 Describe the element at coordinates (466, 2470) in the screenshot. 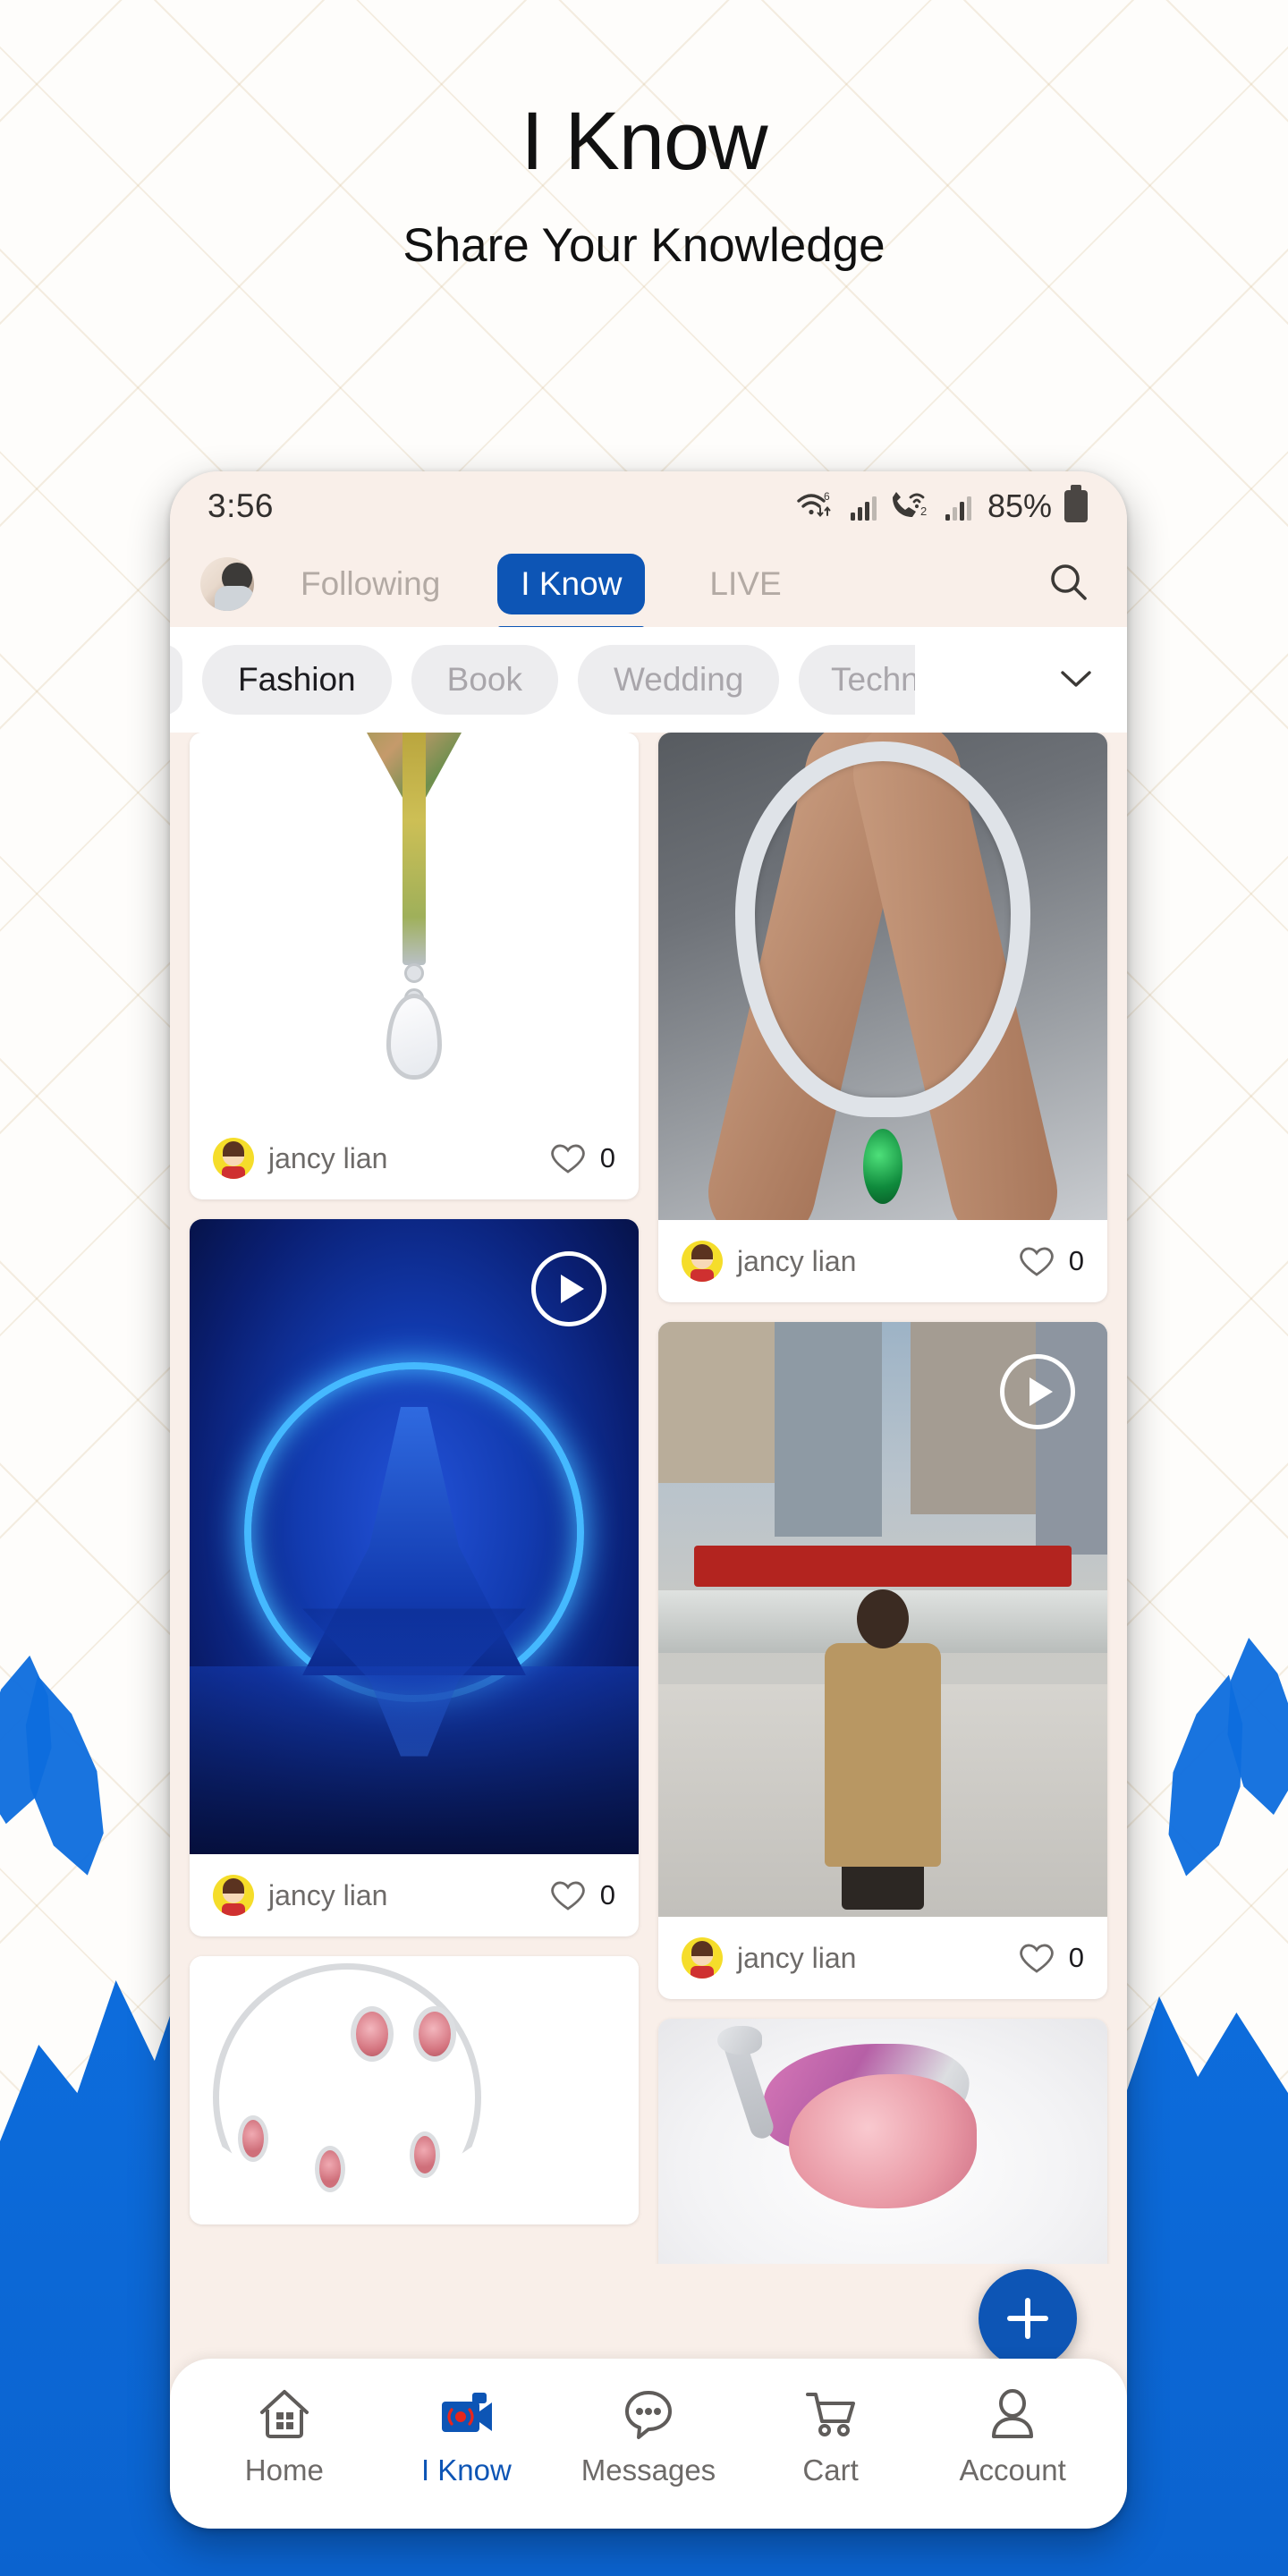

I see `nav-label-i-know: I Know` at that location.